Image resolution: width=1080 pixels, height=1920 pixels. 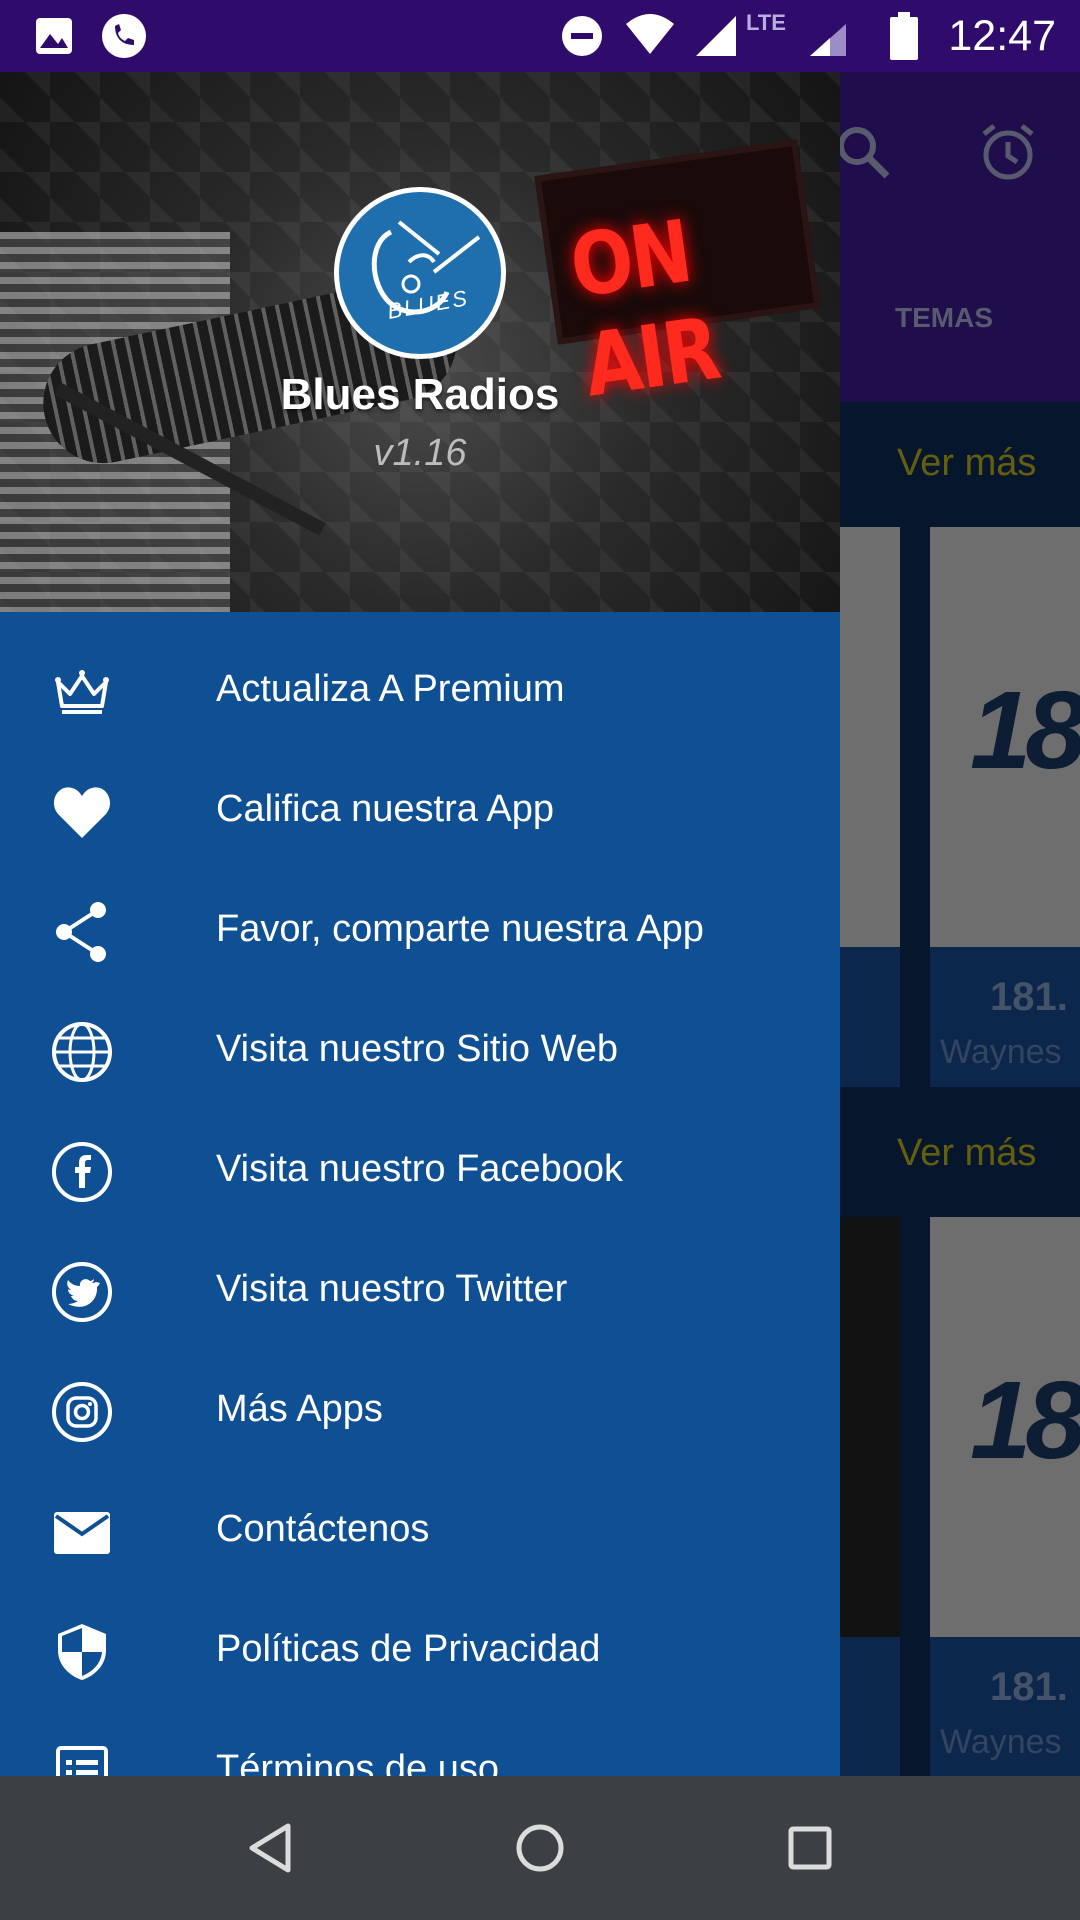 I want to click on instagram-icon, so click(x=82, y=1412).